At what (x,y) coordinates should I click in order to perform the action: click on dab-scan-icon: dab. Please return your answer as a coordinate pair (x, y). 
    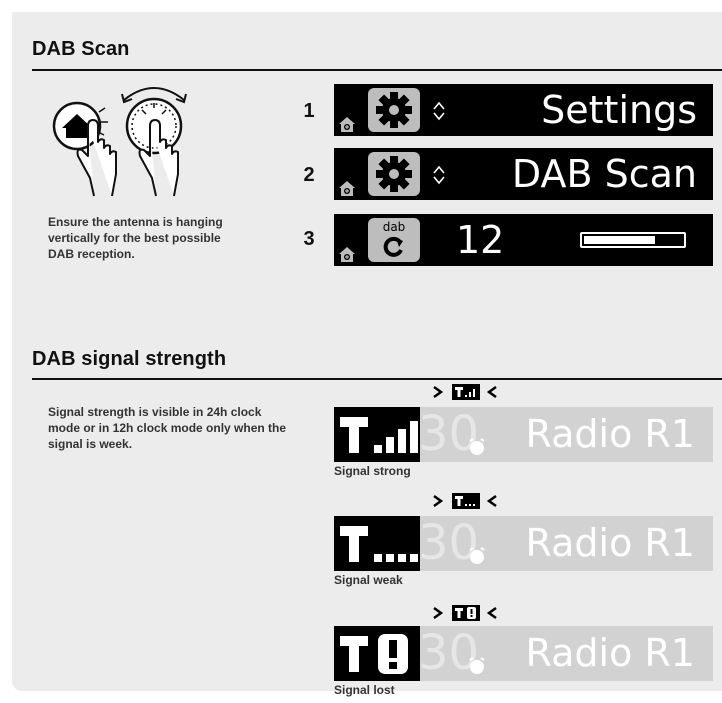
    Looking at the image, I should click on (394, 240).